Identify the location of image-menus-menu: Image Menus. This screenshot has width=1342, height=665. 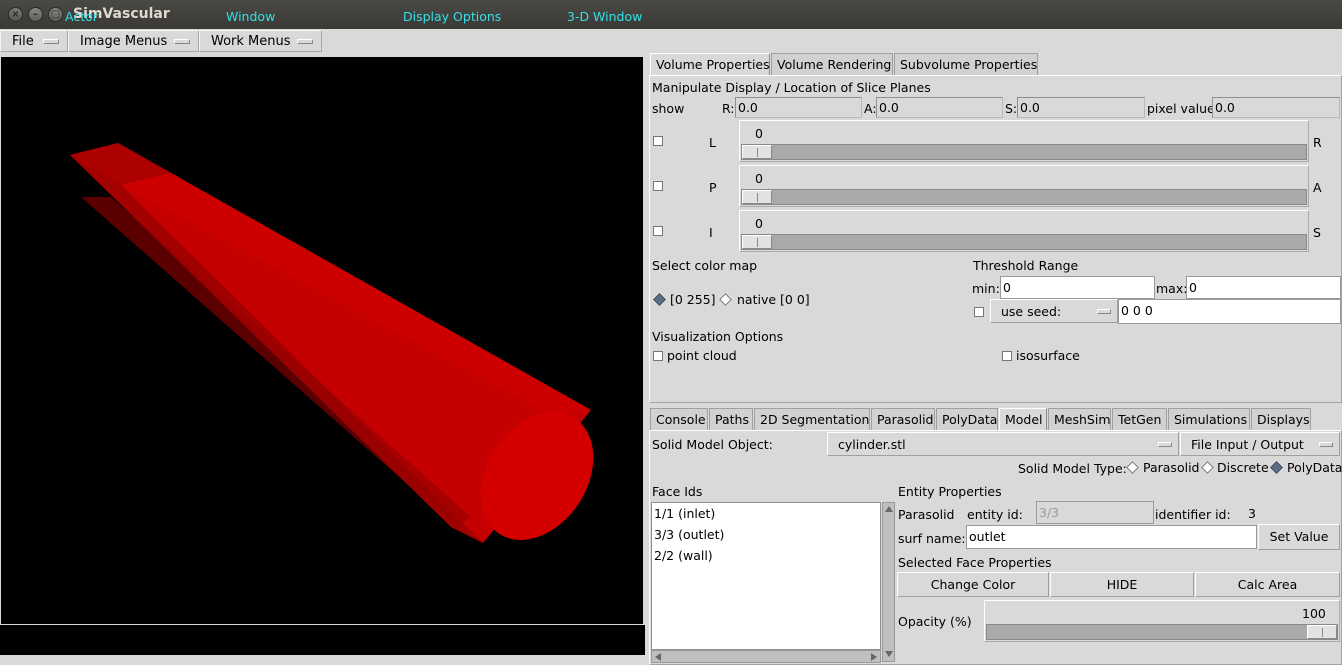
(133, 41).